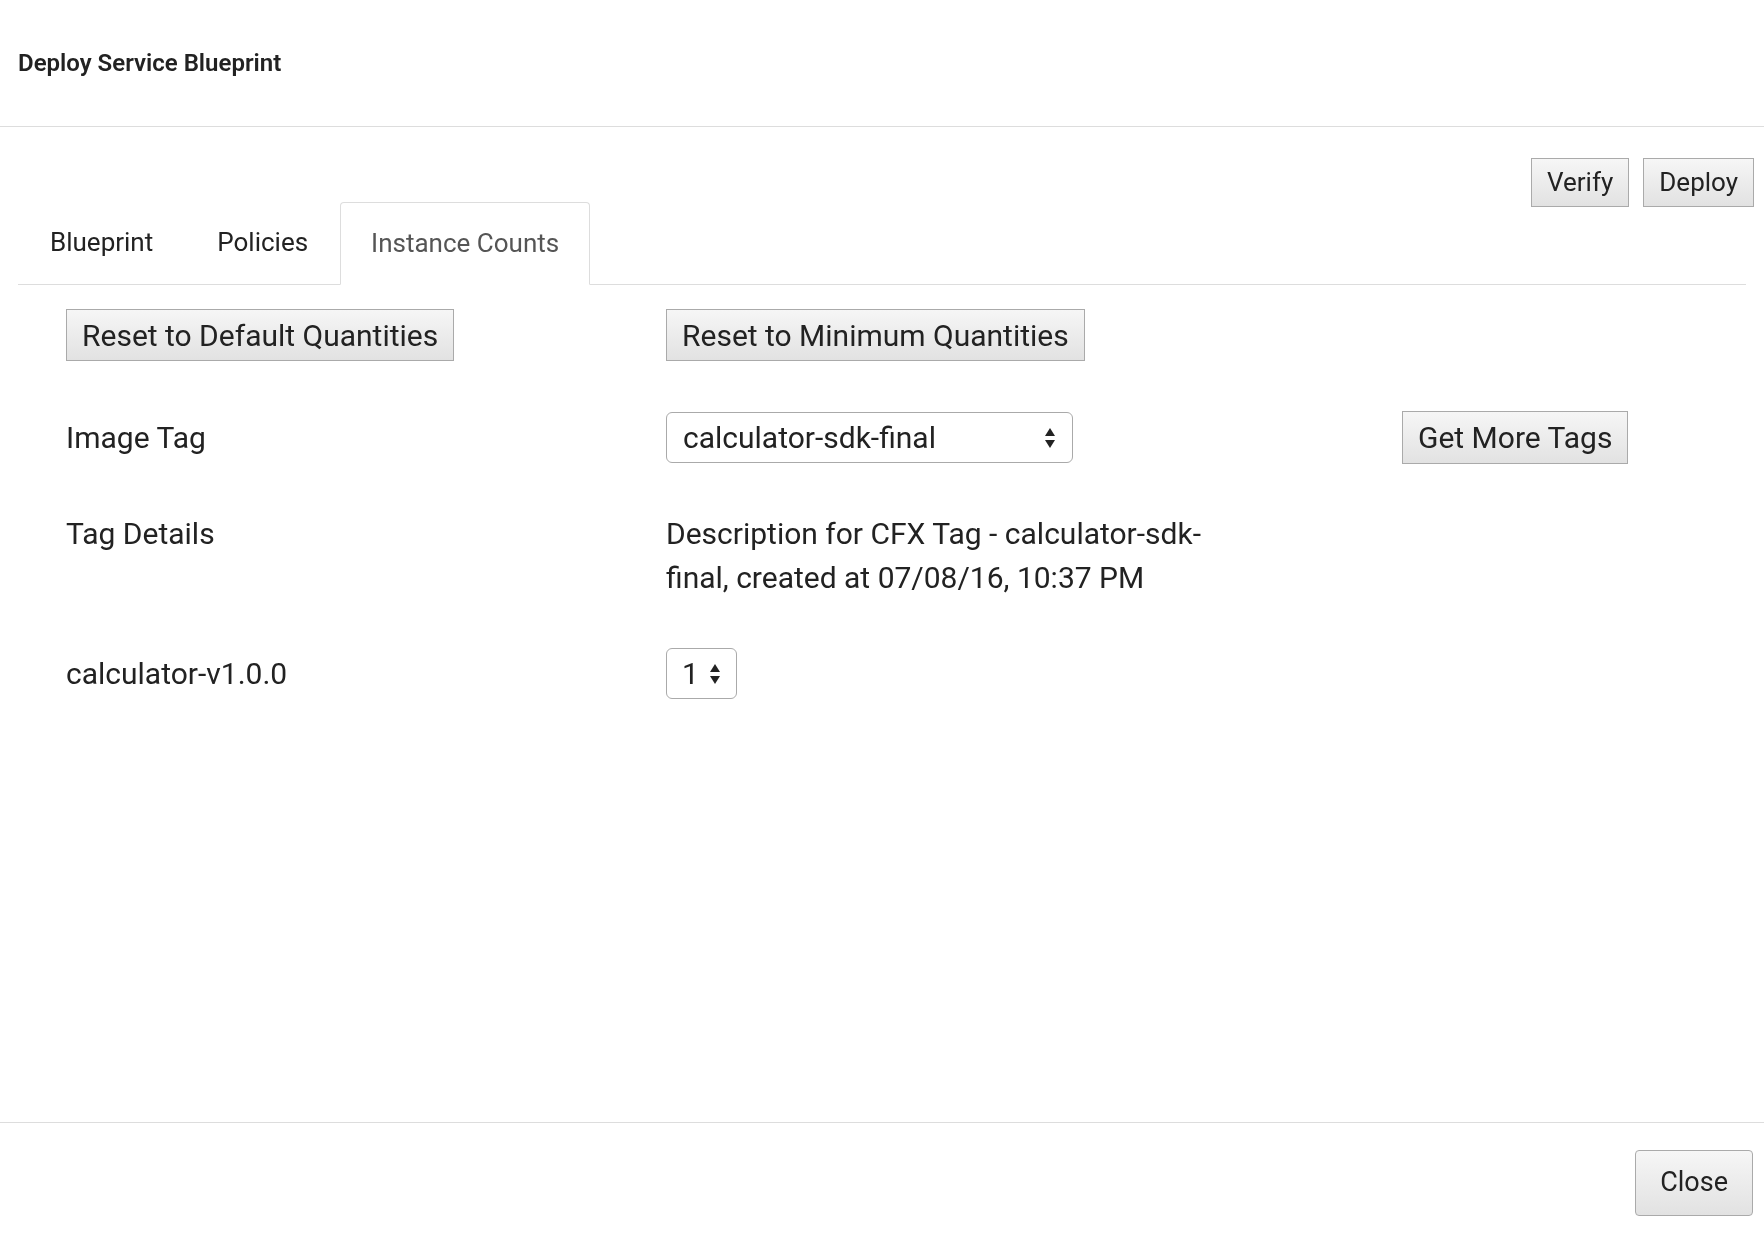  What do you see at coordinates (1698, 182) in the screenshot?
I see `action-button: Deploy` at bounding box center [1698, 182].